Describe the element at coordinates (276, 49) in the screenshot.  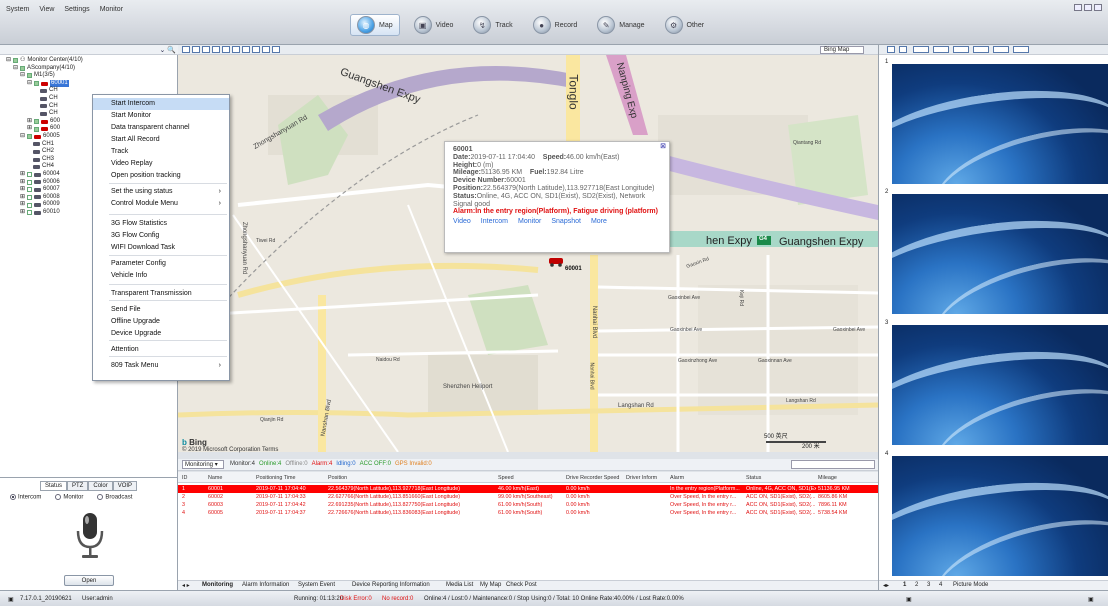
I see `layers-icon` at that location.